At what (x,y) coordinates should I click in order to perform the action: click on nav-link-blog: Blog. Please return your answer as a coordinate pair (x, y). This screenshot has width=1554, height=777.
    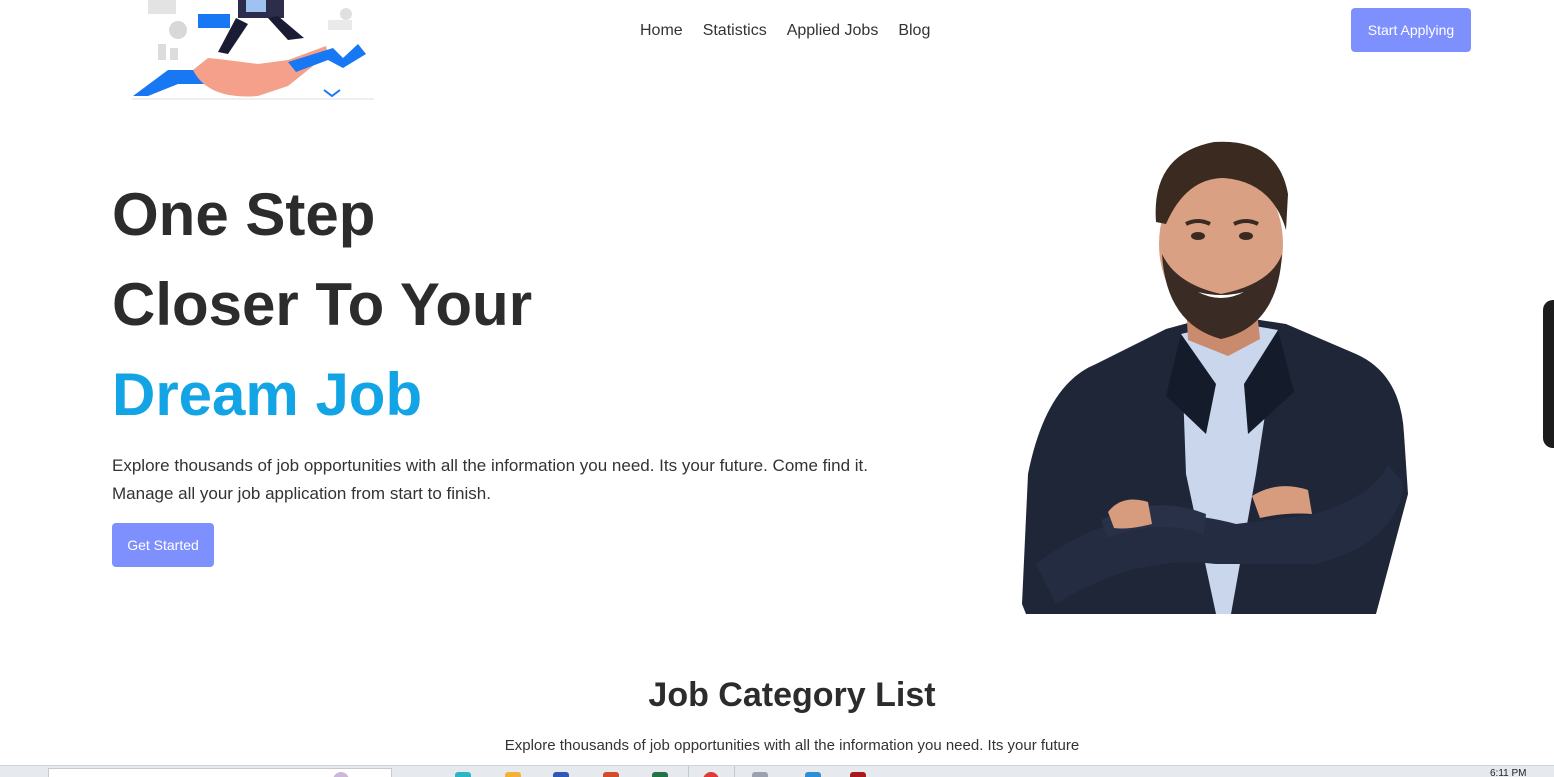
    Looking at the image, I should click on (914, 31).